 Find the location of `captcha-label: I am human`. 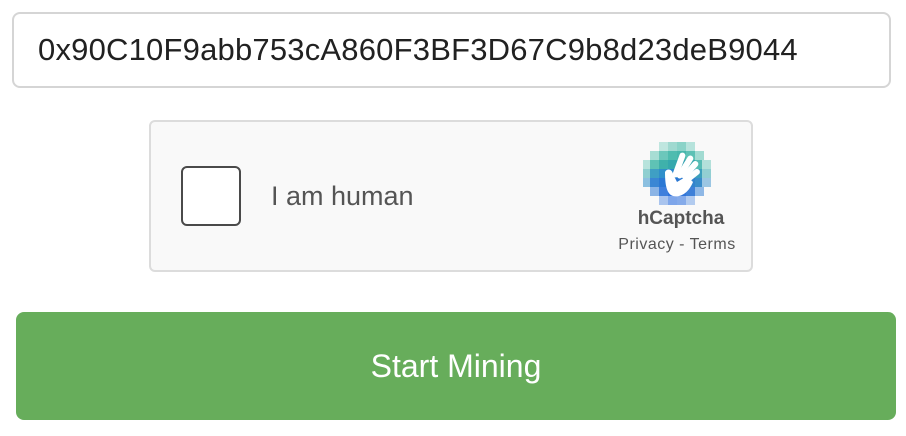

captcha-label: I am human is located at coordinates (342, 196).